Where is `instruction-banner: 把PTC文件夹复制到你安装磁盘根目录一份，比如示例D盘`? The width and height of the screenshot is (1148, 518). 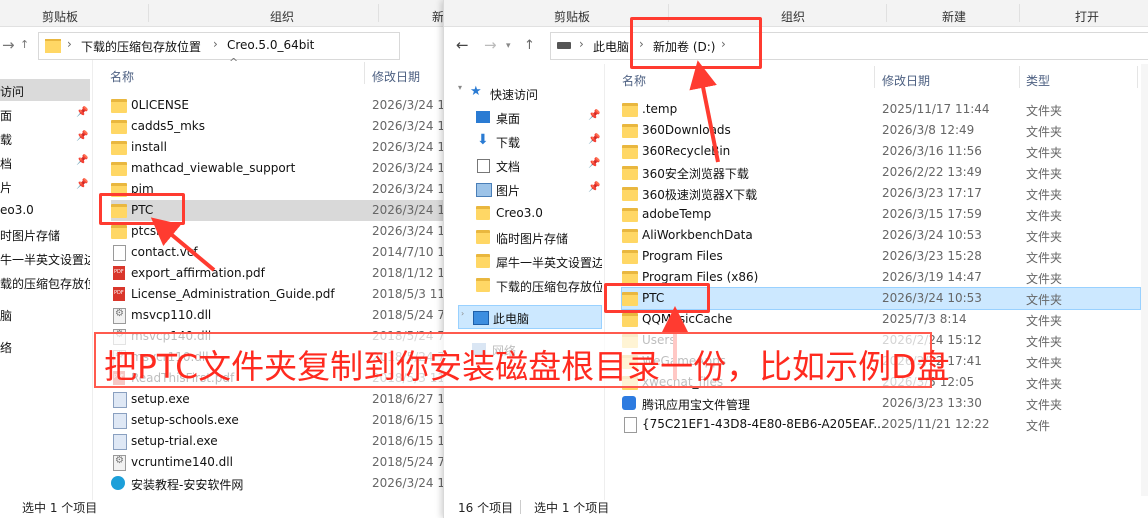 instruction-banner: 把PTC文件夹复制到你安装磁盘根目录一份，比如示例D盘 is located at coordinates (522, 360).